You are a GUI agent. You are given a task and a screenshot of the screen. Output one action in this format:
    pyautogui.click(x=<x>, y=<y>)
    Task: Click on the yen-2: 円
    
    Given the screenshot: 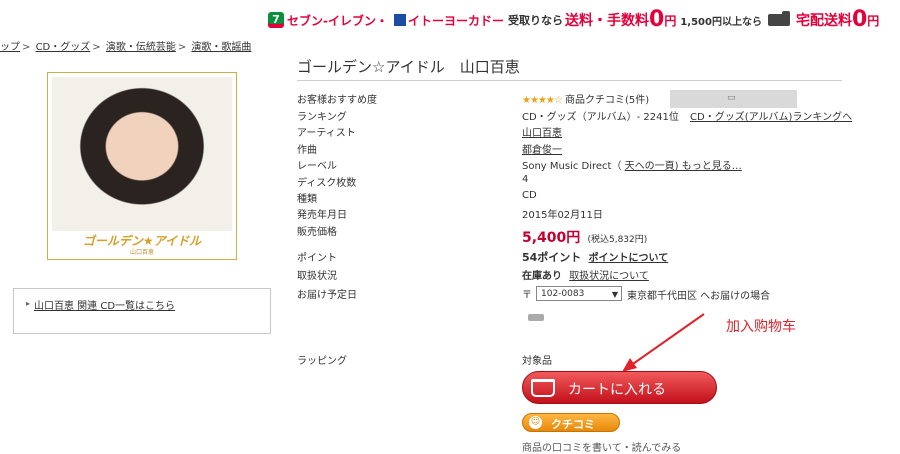 What is the action you would take?
    pyautogui.click(x=873, y=20)
    